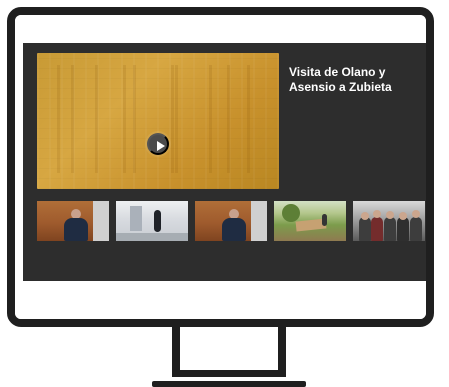 The width and height of the screenshot is (449, 387). What do you see at coordinates (157, 221) in the screenshot?
I see `corridor-person` at bounding box center [157, 221].